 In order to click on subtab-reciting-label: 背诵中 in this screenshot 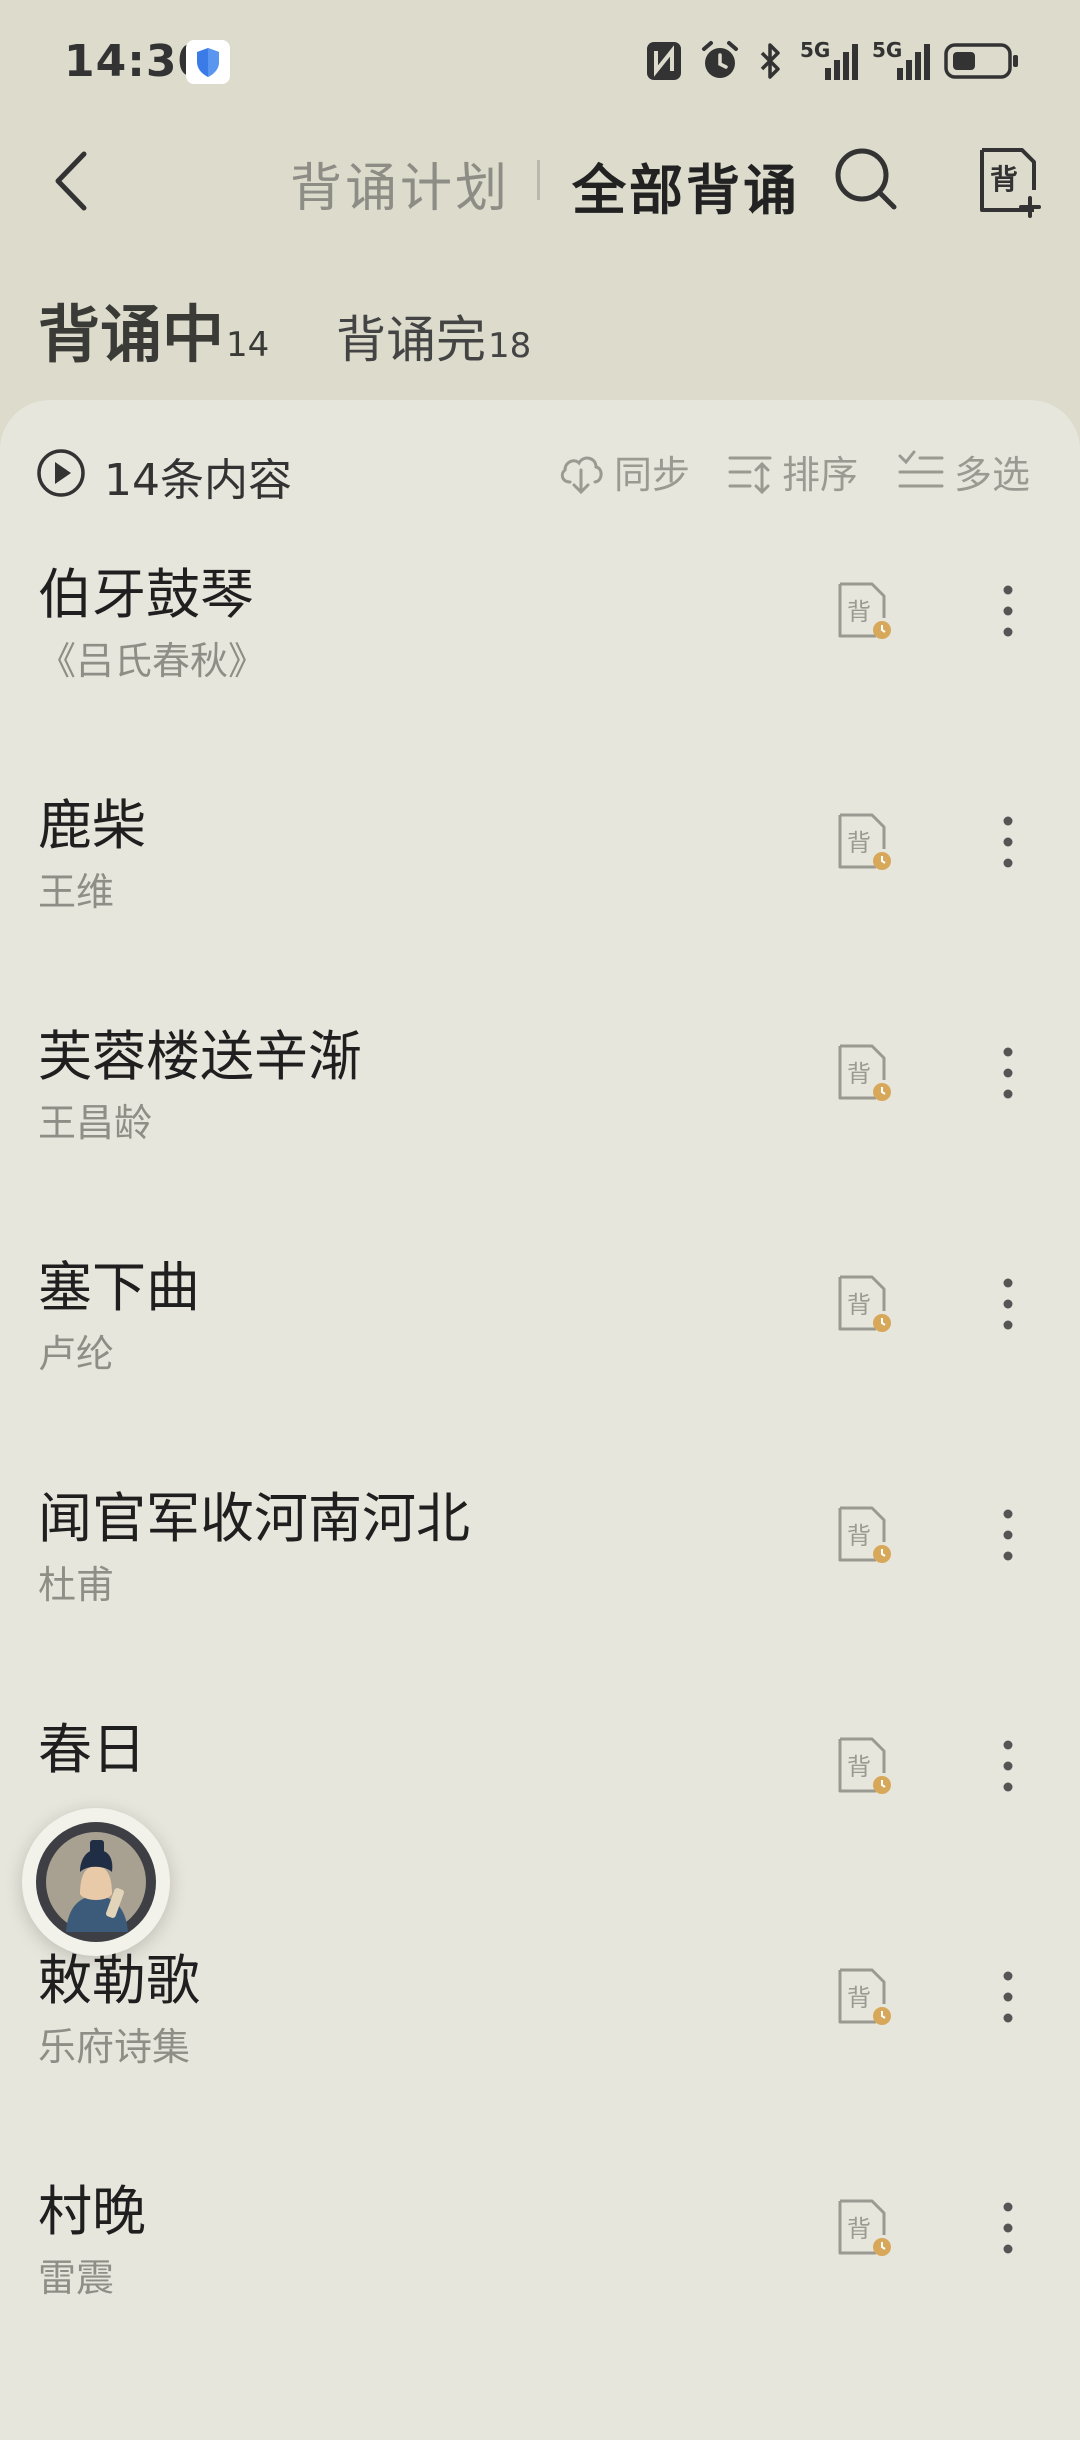, I will do `click(131, 334)`.